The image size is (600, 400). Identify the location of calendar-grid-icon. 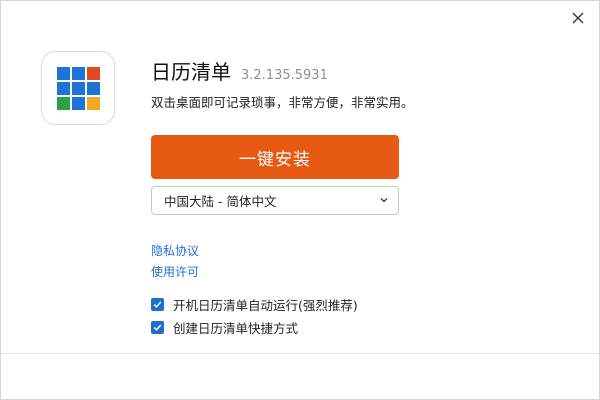
(78, 88).